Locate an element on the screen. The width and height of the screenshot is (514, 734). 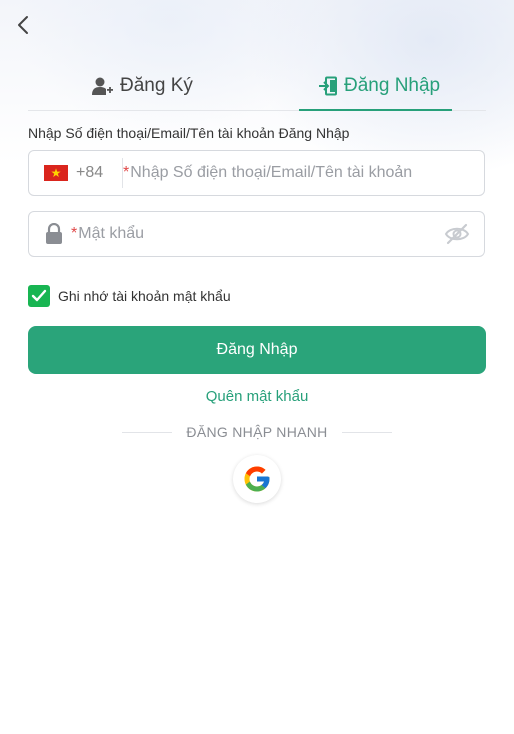
account-input is located at coordinates (307, 173).